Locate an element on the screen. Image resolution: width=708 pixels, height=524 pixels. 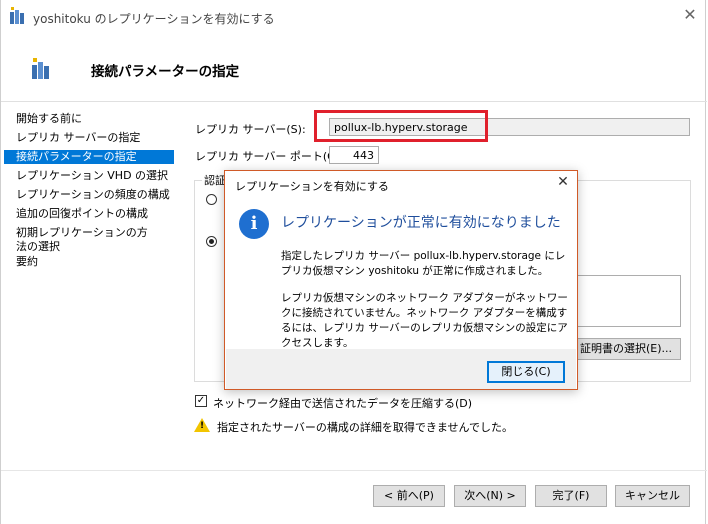
auth-certificate-radio is located at coordinates (211, 241).